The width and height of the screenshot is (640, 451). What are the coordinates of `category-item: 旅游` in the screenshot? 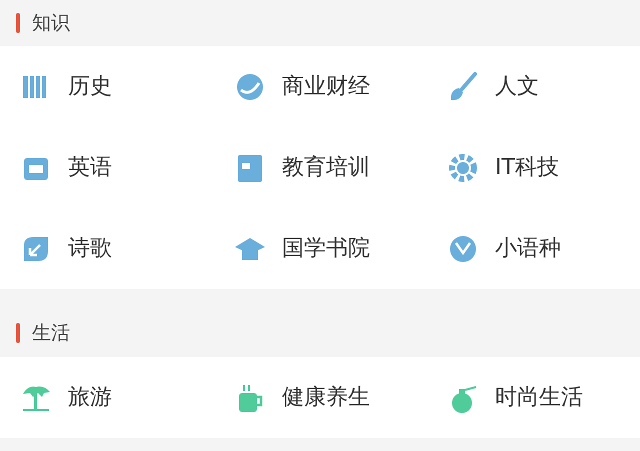 It's located at (107, 397).